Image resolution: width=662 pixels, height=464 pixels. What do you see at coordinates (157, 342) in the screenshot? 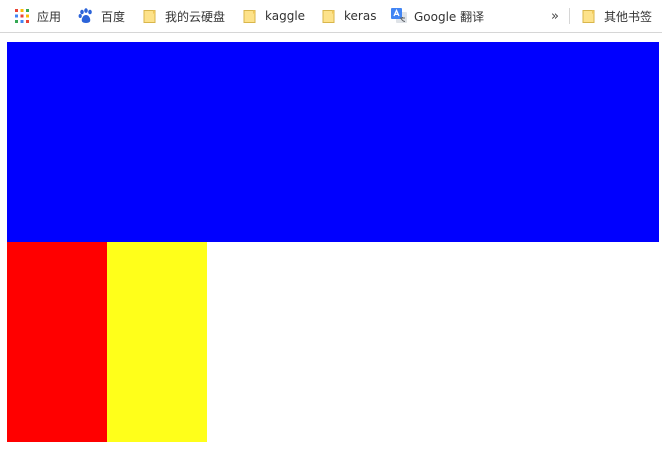
I see `yellow-block` at bounding box center [157, 342].